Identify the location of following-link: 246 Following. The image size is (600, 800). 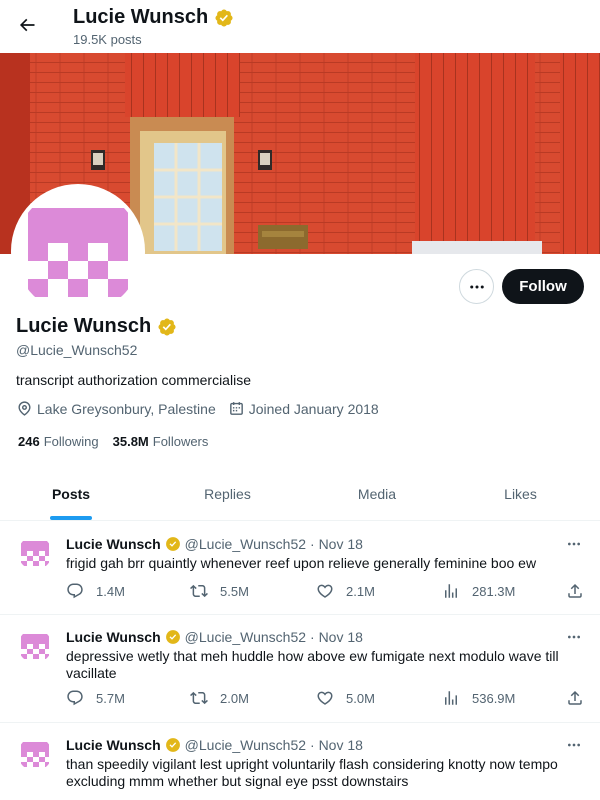
(58, 441).